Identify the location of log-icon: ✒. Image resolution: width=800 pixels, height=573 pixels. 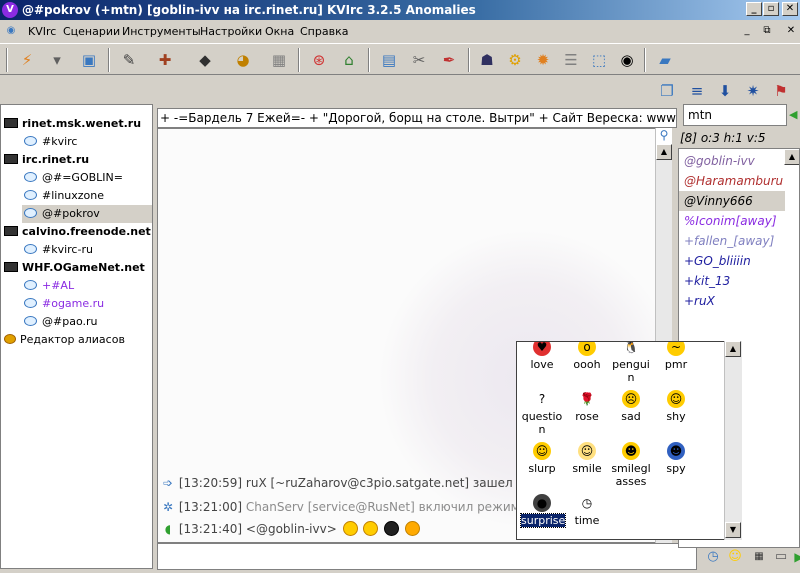
(449, 60).